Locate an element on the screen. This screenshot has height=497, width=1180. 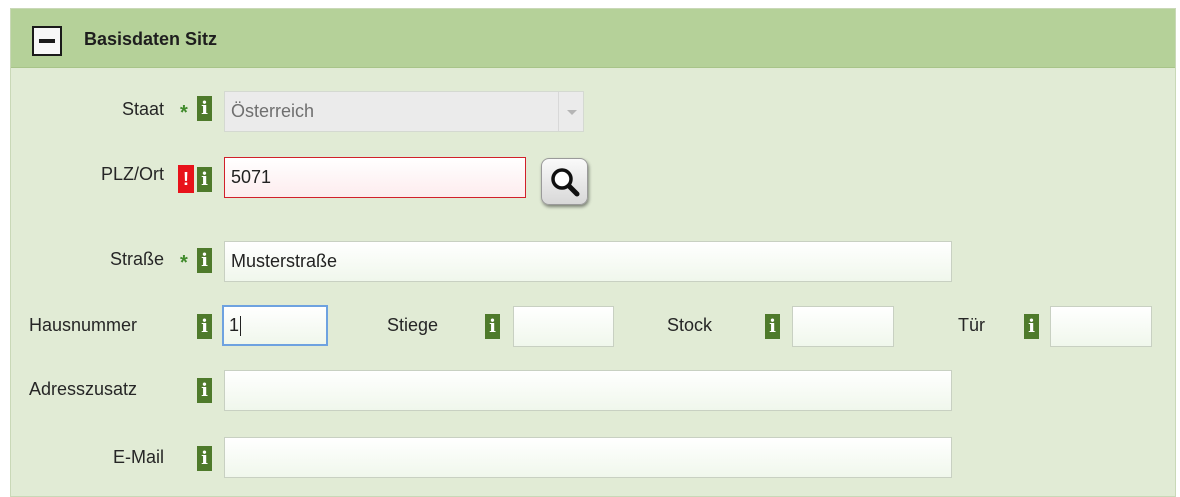
section-header: Basisdaten Sitz is located at coordinates (593, 38).